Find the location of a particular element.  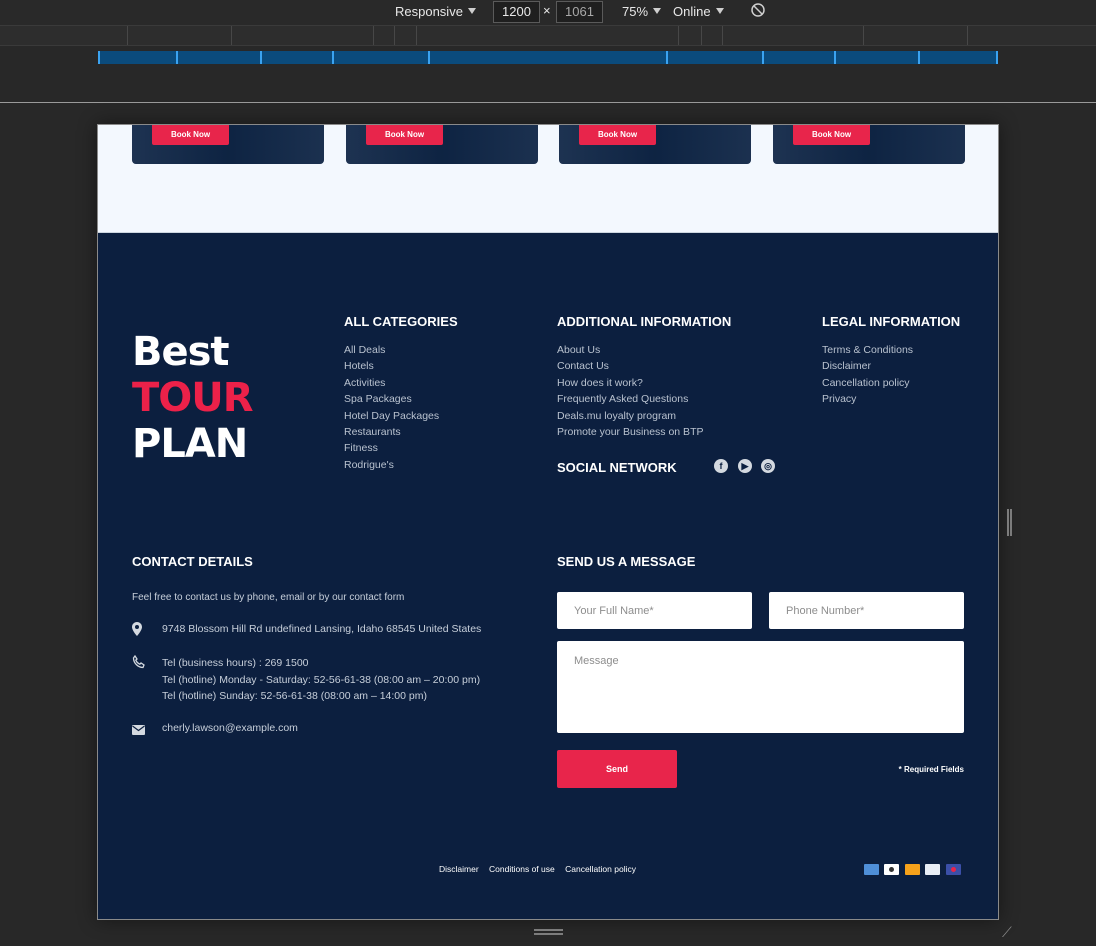

additional-info-link: How does it work? is located at coordinates (630, 383).